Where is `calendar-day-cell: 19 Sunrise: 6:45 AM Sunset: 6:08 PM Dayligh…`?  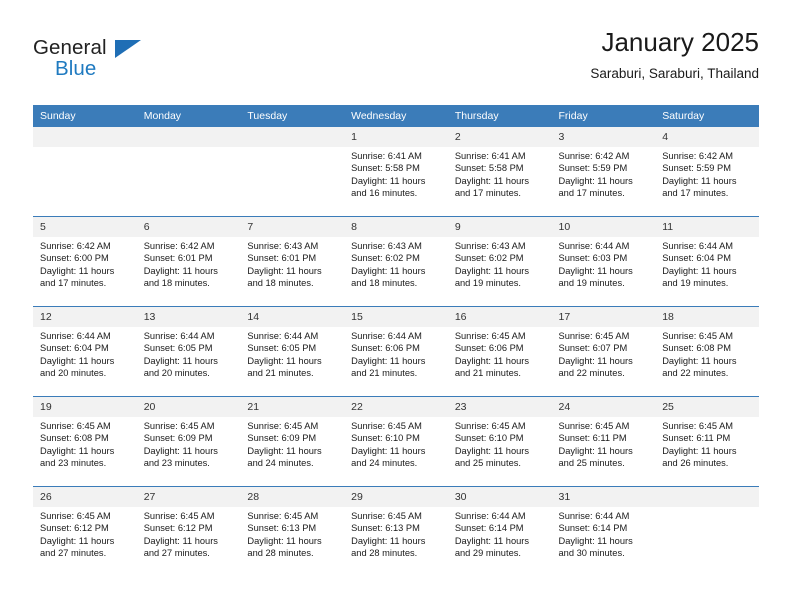
calendar-day-cell: 19 Sunrise: 6:45 AM Sunset: 6:08 PM Dayligh… is located at coordinates (85, 441).